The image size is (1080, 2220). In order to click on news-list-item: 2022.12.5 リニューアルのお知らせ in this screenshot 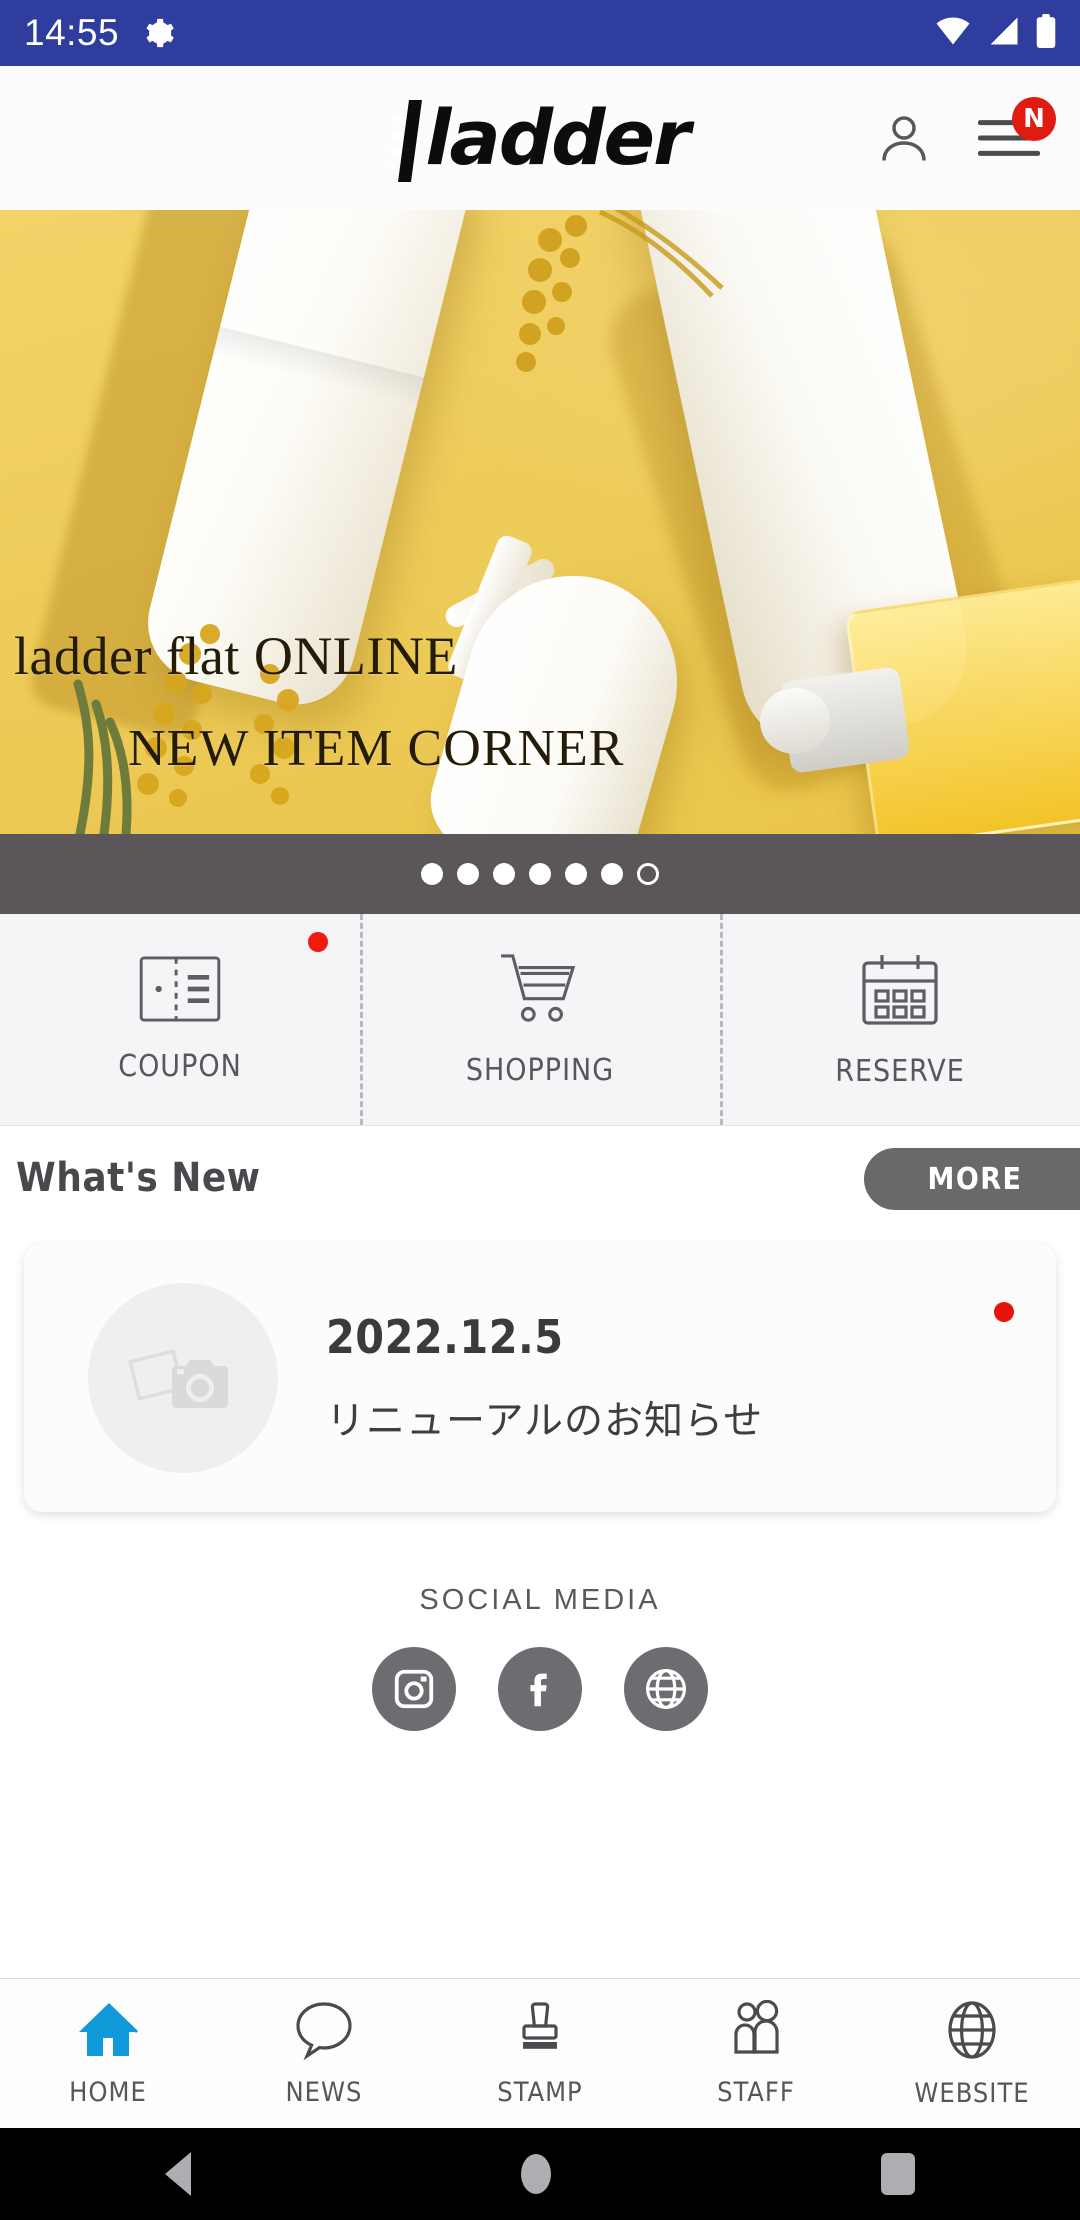, I will do `click(540, 1378)`.